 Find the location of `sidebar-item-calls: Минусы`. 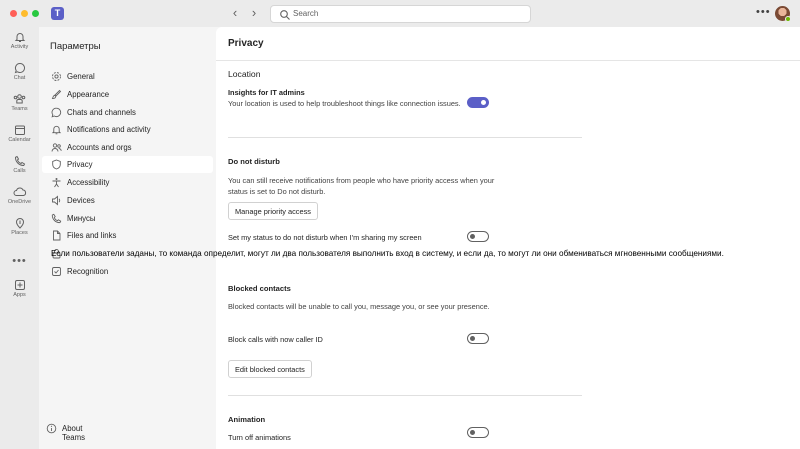

sidebar-item-calls: Минусы is located at coordinates (127, 218).